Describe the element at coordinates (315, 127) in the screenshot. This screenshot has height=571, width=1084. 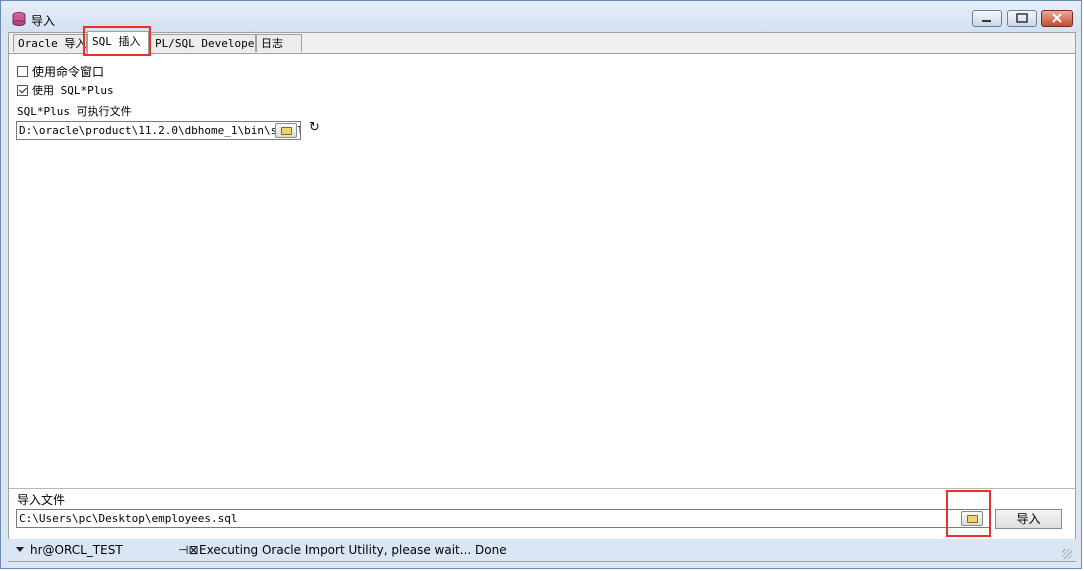
I see `refresh-icon: ↻` at that location.